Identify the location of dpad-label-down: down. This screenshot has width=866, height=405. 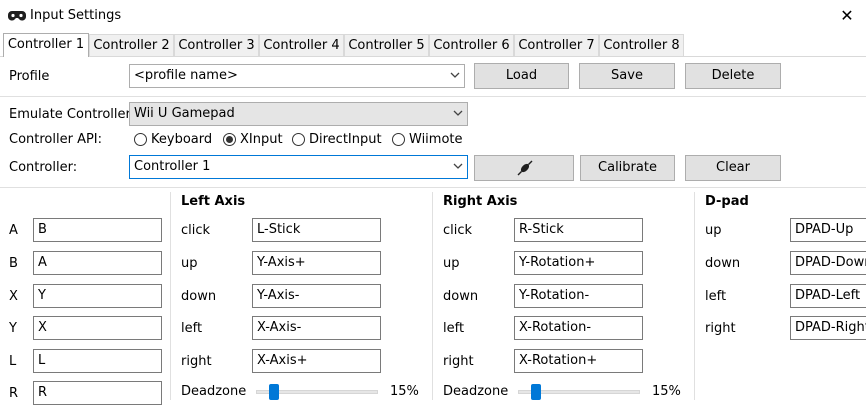
(723, 263).